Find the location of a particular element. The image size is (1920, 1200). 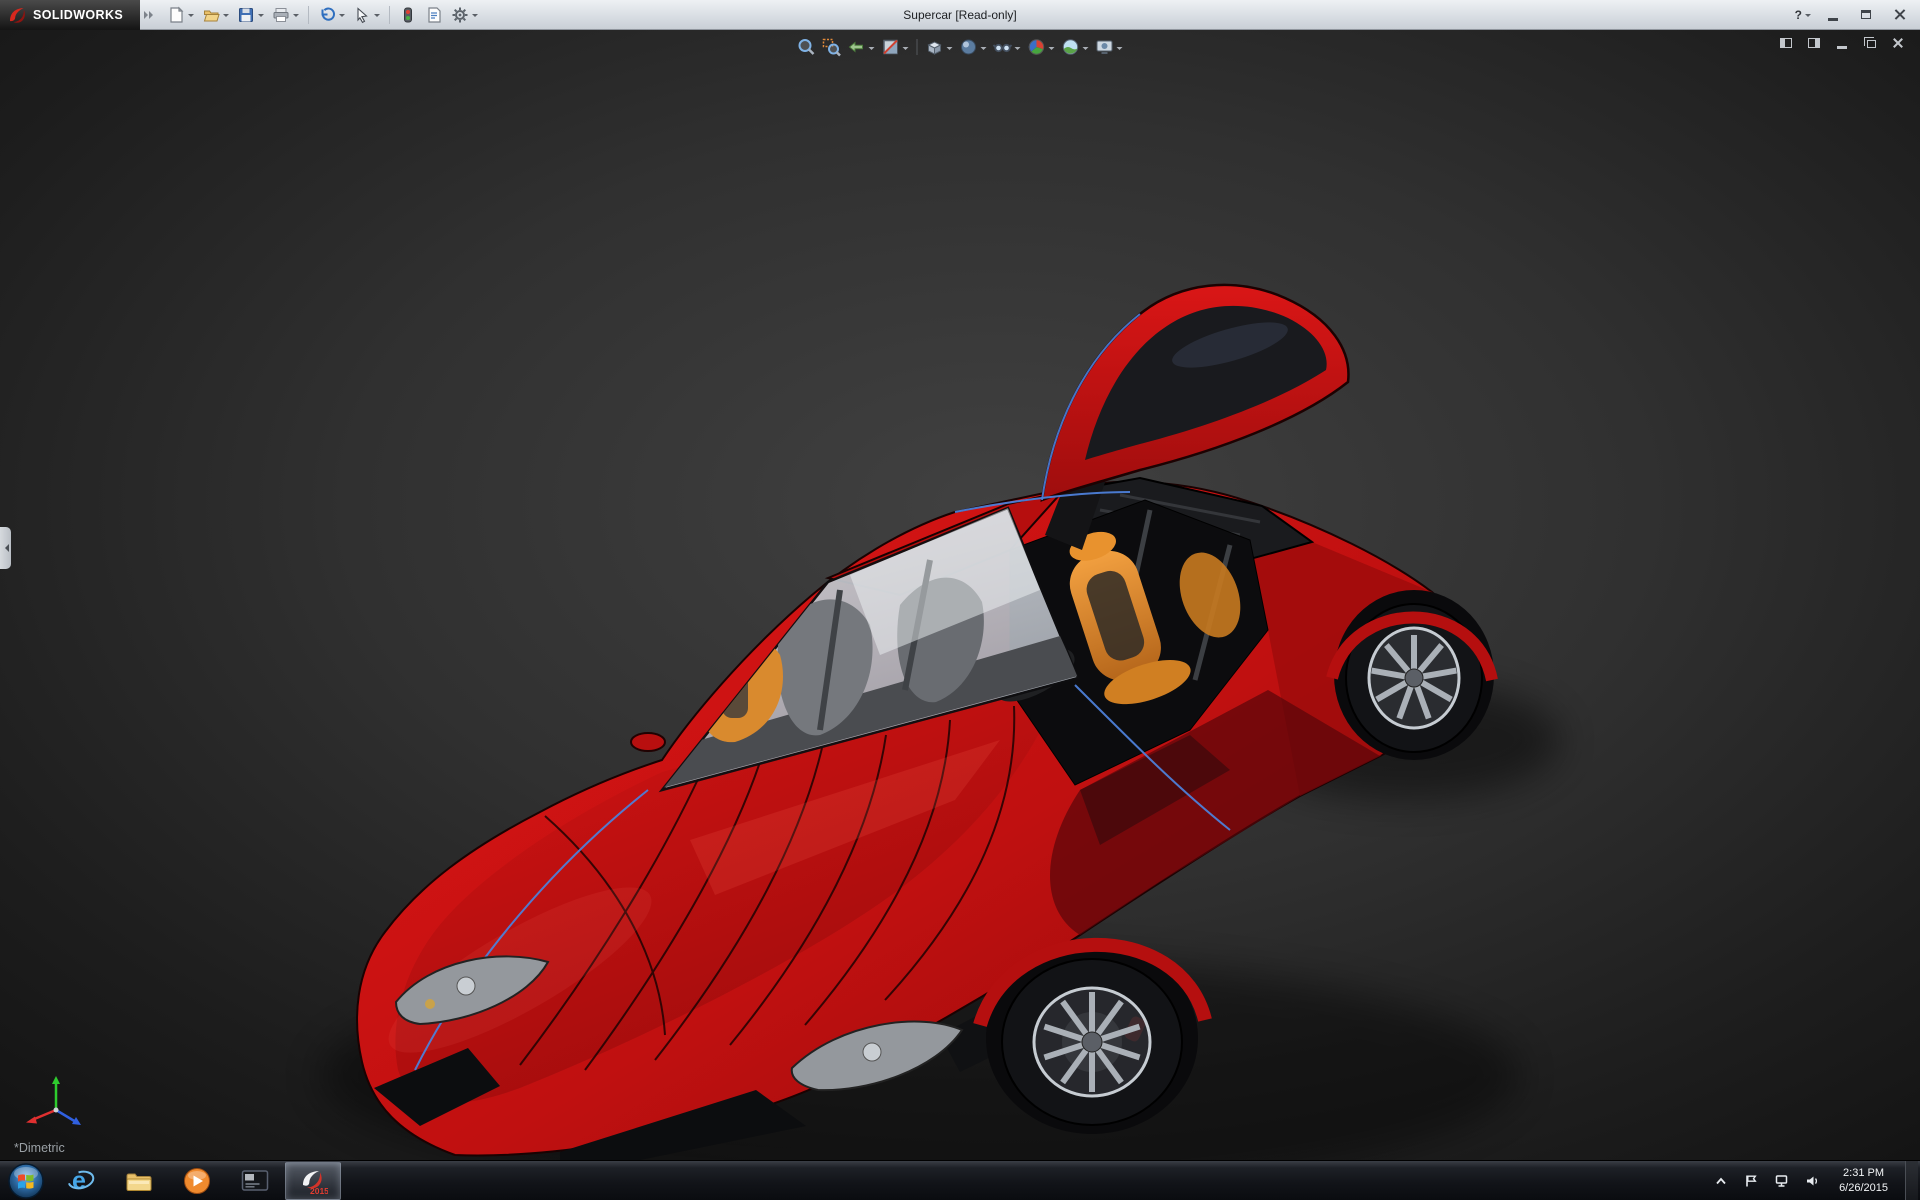

doc-close-icon is located at coordinates (1898, 43).